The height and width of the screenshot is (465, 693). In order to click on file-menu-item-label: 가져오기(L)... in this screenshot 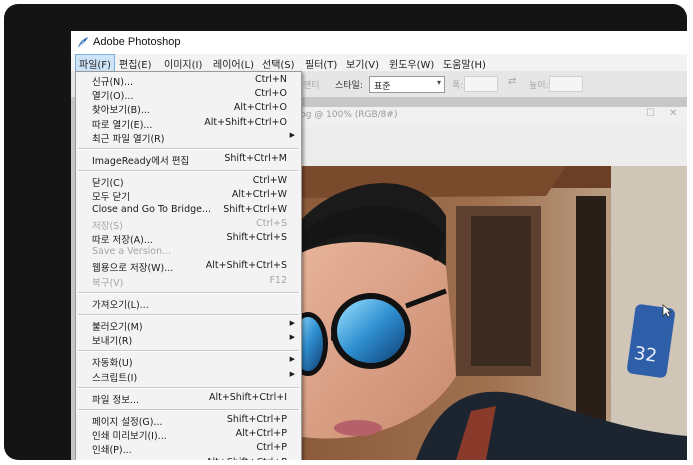, I will do `click(120, 305)`.